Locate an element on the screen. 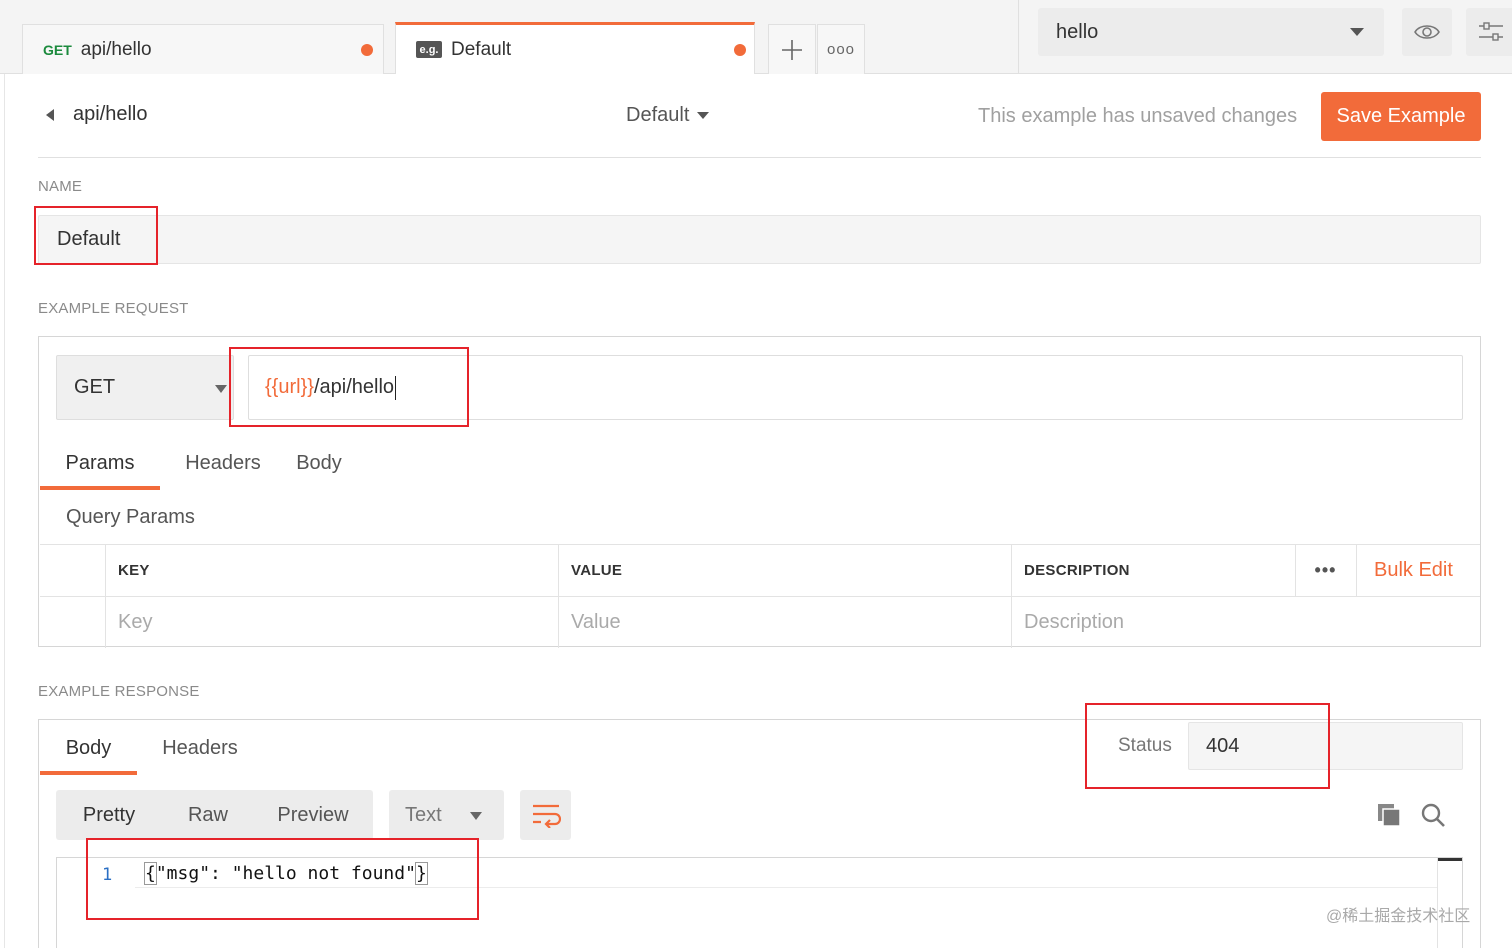 The image size is (1512, 948). environment-select: hello is located at coordinates (1211, 32).